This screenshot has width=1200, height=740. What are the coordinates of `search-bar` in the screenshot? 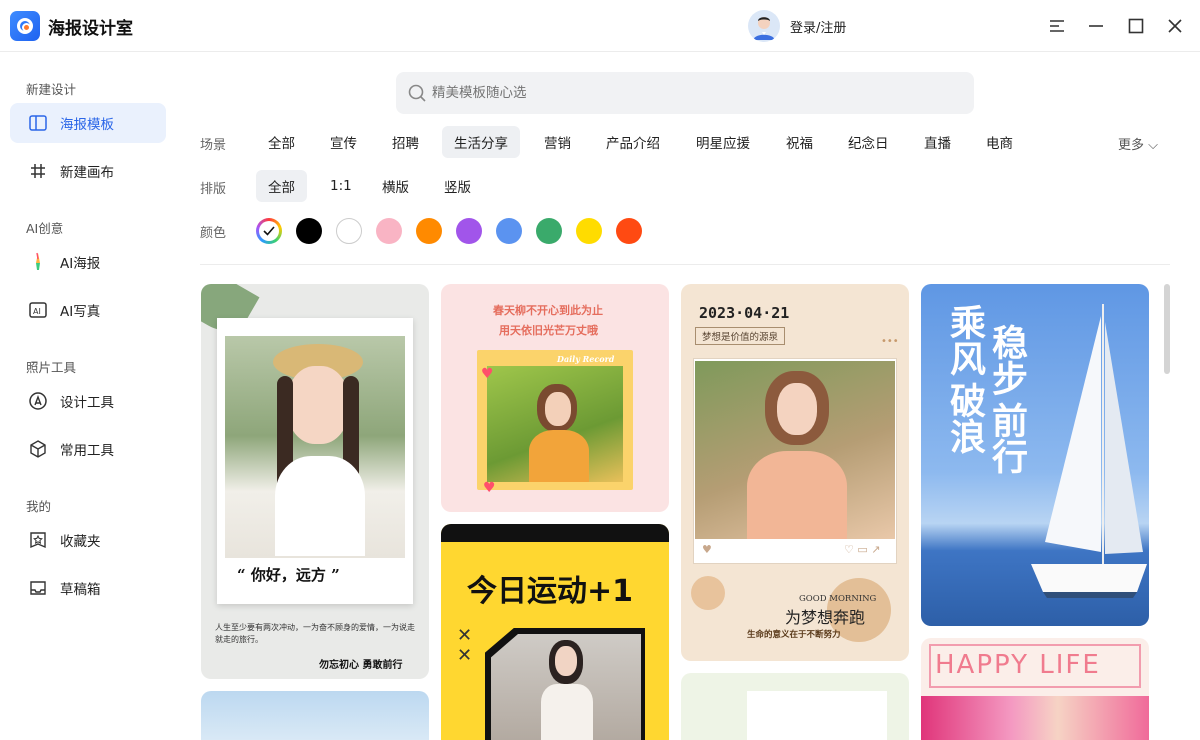 It's located at (685, 93).